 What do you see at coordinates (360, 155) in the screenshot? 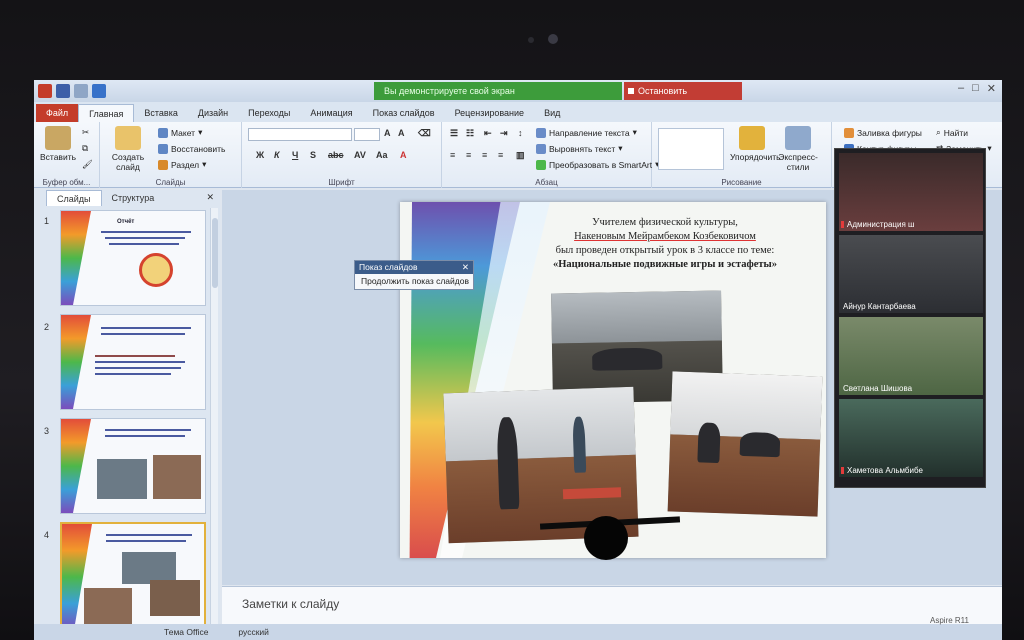
I see `char-spacing-icon: AV` at bounding box center [360, 155].